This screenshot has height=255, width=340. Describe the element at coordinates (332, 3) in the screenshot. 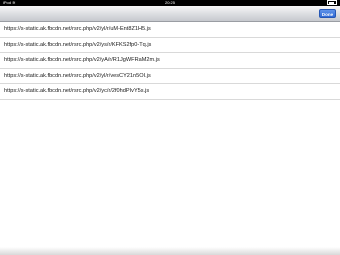

I see `battery-icon` at that location.